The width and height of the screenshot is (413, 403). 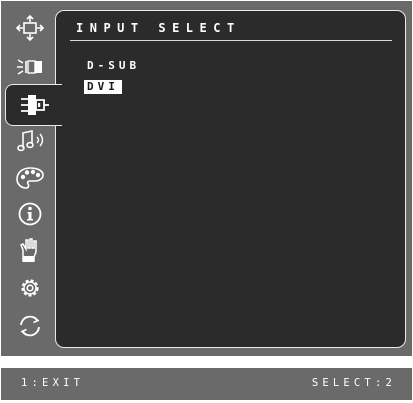 I want to click on option-dvi: DVI, so click(x=103, y=87).